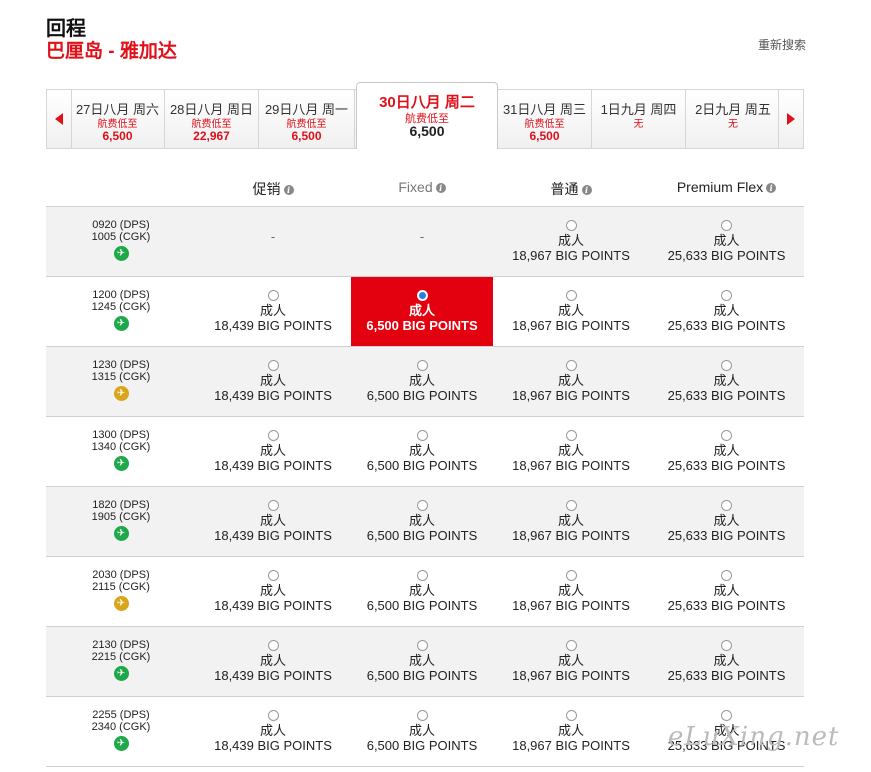 This screenshot has height=772, width=871. I want to click on flight-times: 1230 (DPS) 1315 (CGK) ✈, so click(121, 380).